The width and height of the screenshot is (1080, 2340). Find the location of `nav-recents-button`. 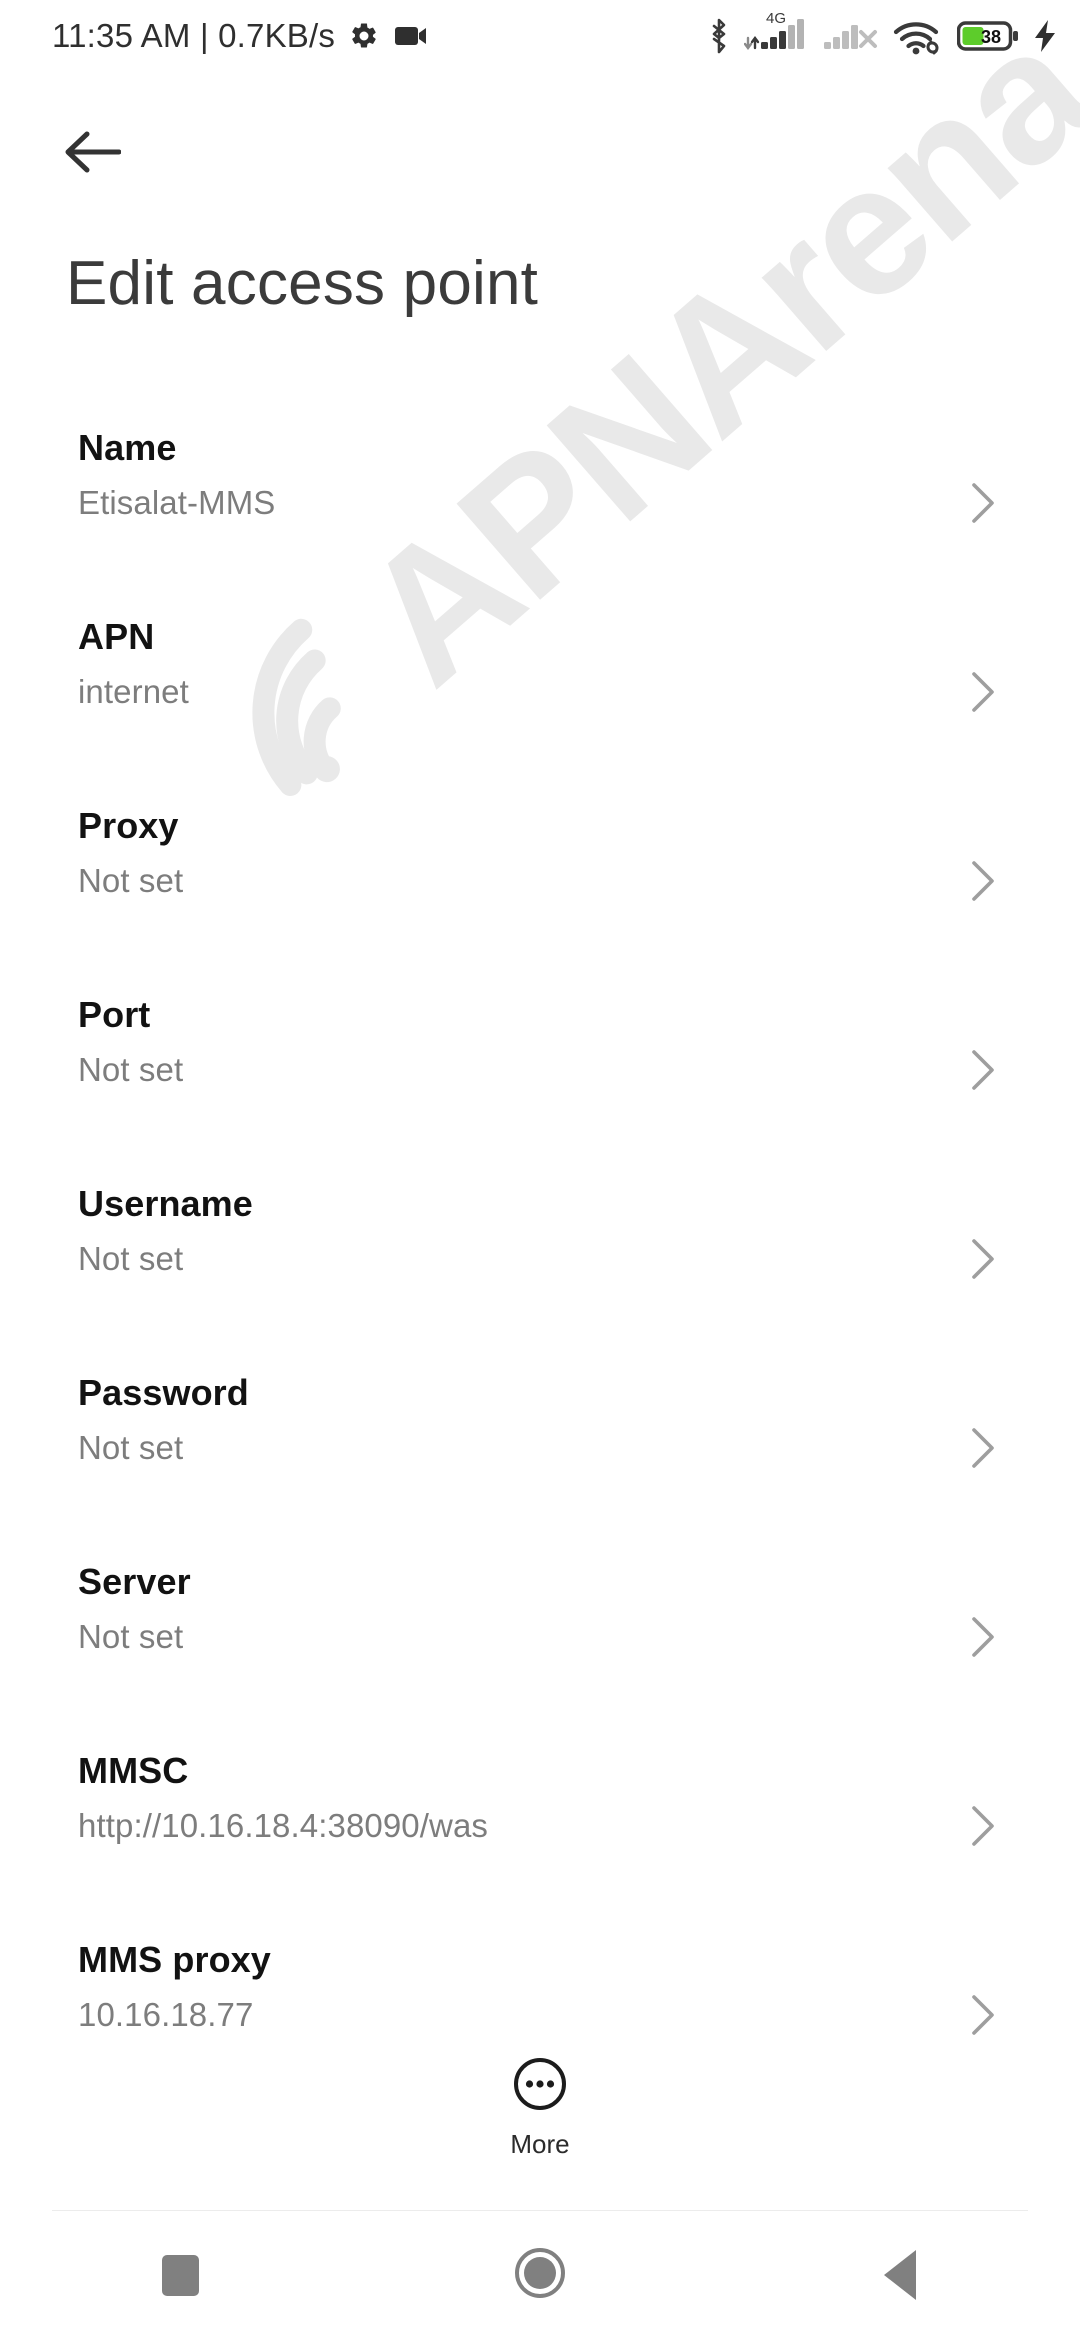

nav-recents-button is located at coordinates (180, 2275).